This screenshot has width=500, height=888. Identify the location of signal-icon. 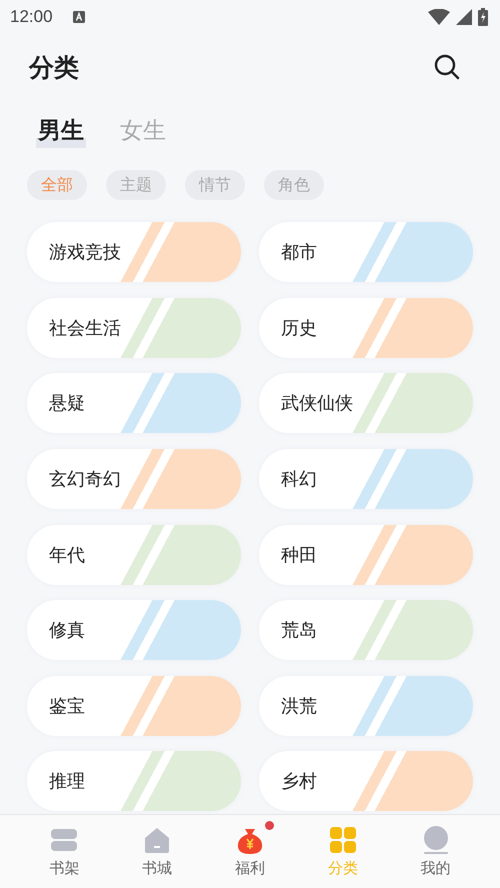
(464, 17).